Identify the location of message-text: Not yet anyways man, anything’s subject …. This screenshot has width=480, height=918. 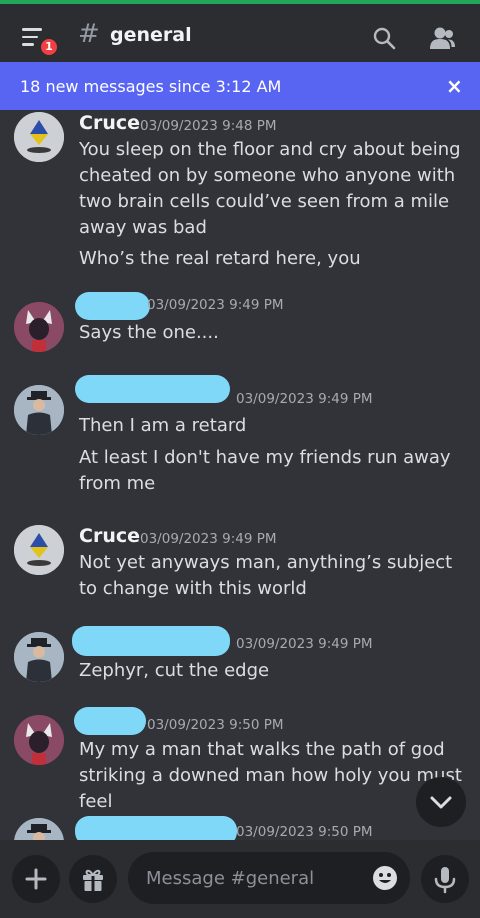
(266, 575).